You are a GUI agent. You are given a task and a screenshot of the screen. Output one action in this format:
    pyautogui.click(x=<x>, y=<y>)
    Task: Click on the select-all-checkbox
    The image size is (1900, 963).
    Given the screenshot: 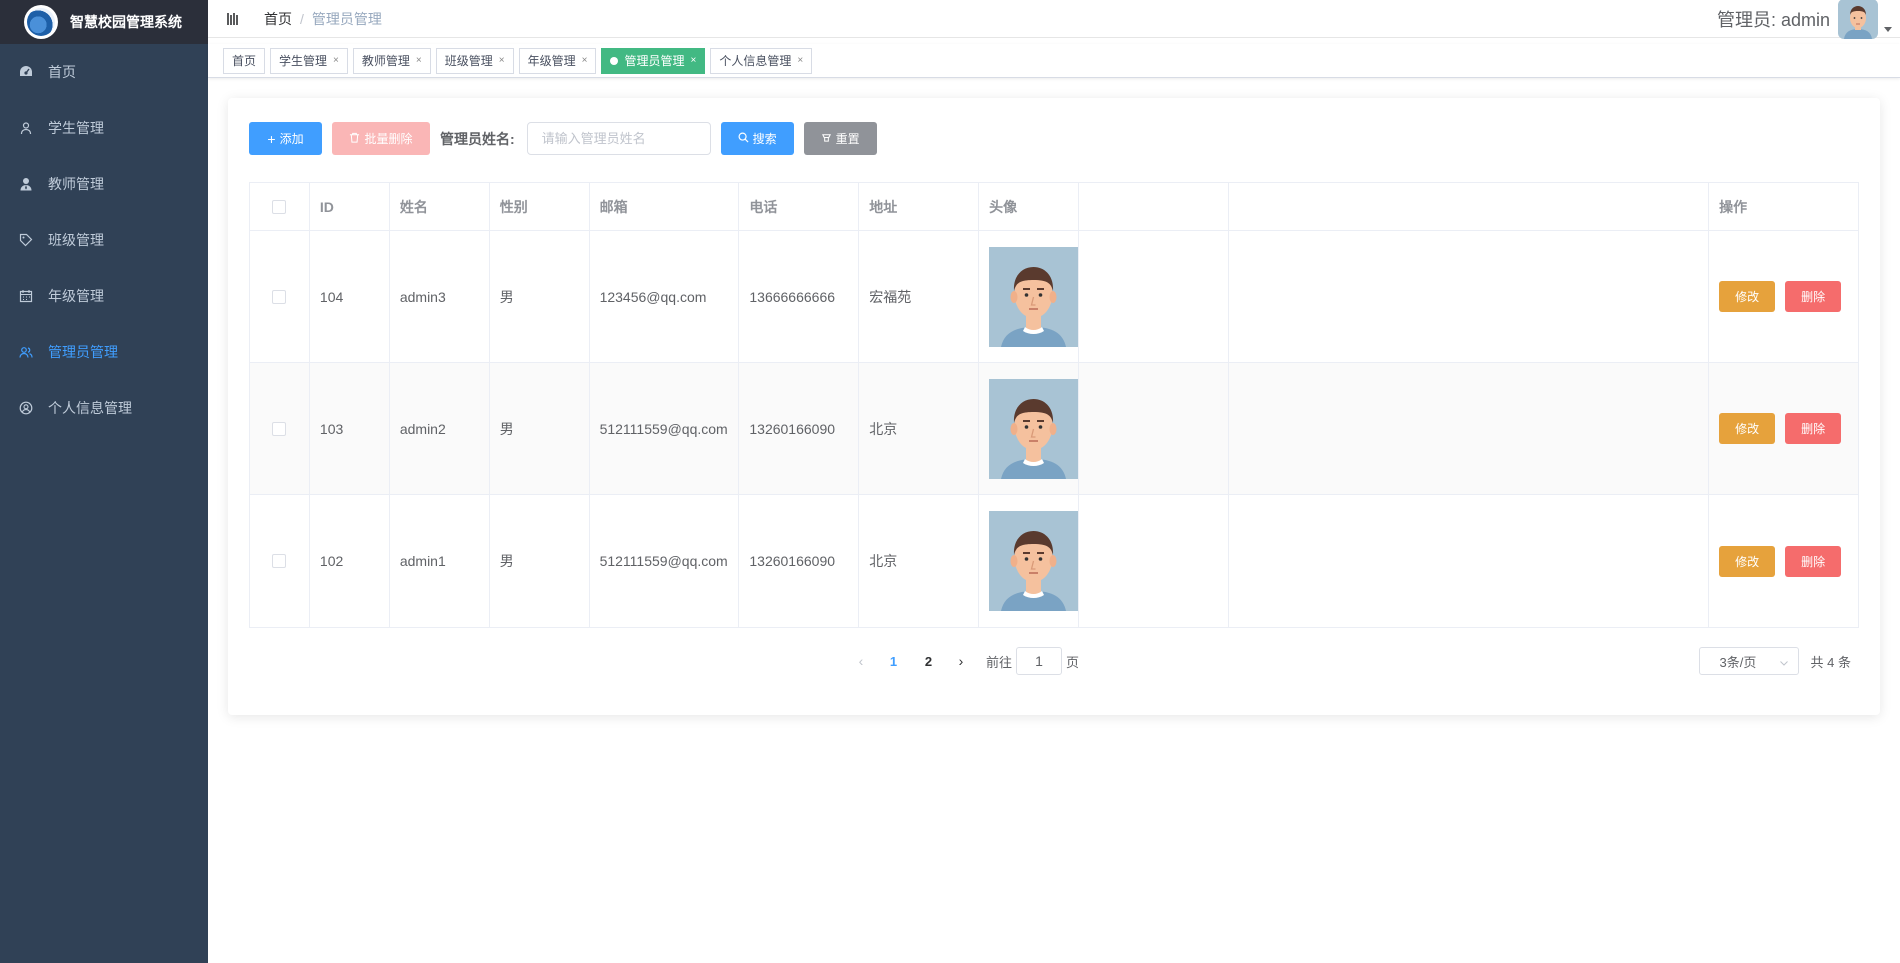 What is the action you would take?
    pyautogui.click(x=279, y=206)
    